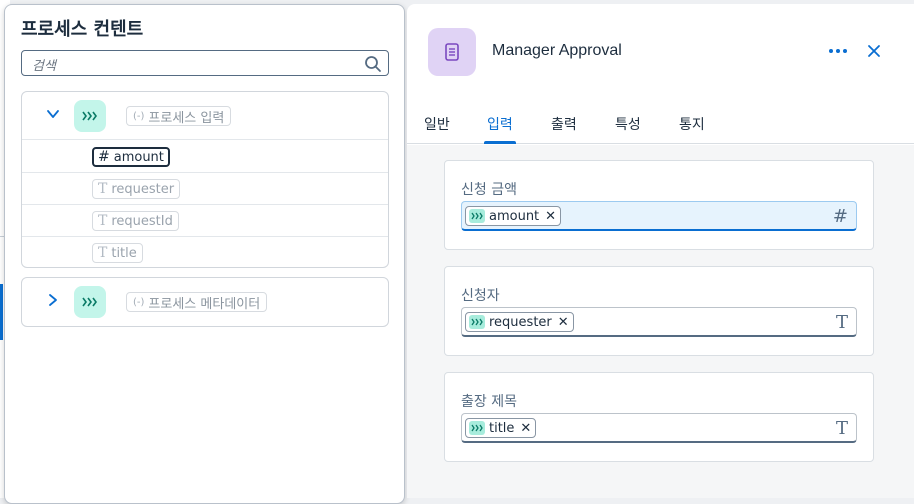 The image size is (914, 504). I want to click on document-icon, so click(452, 52).